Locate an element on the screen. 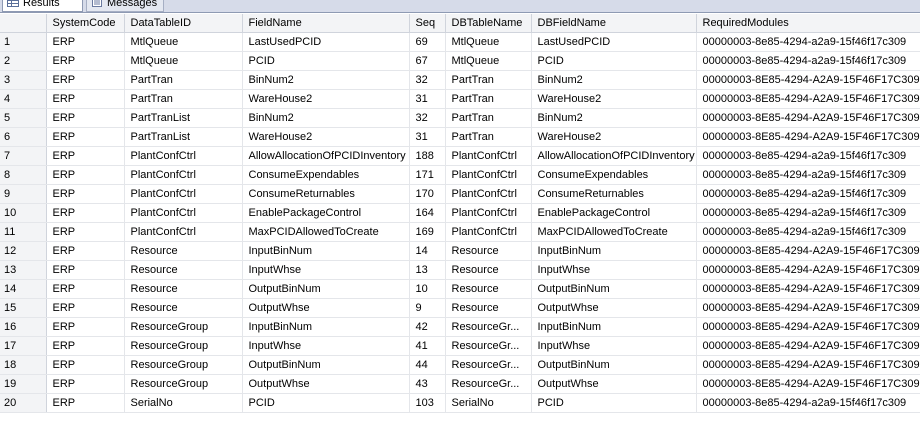 The width and height of the screenshot is (920, 433). cell-seq: 43 is located at coordinates (427, 384).